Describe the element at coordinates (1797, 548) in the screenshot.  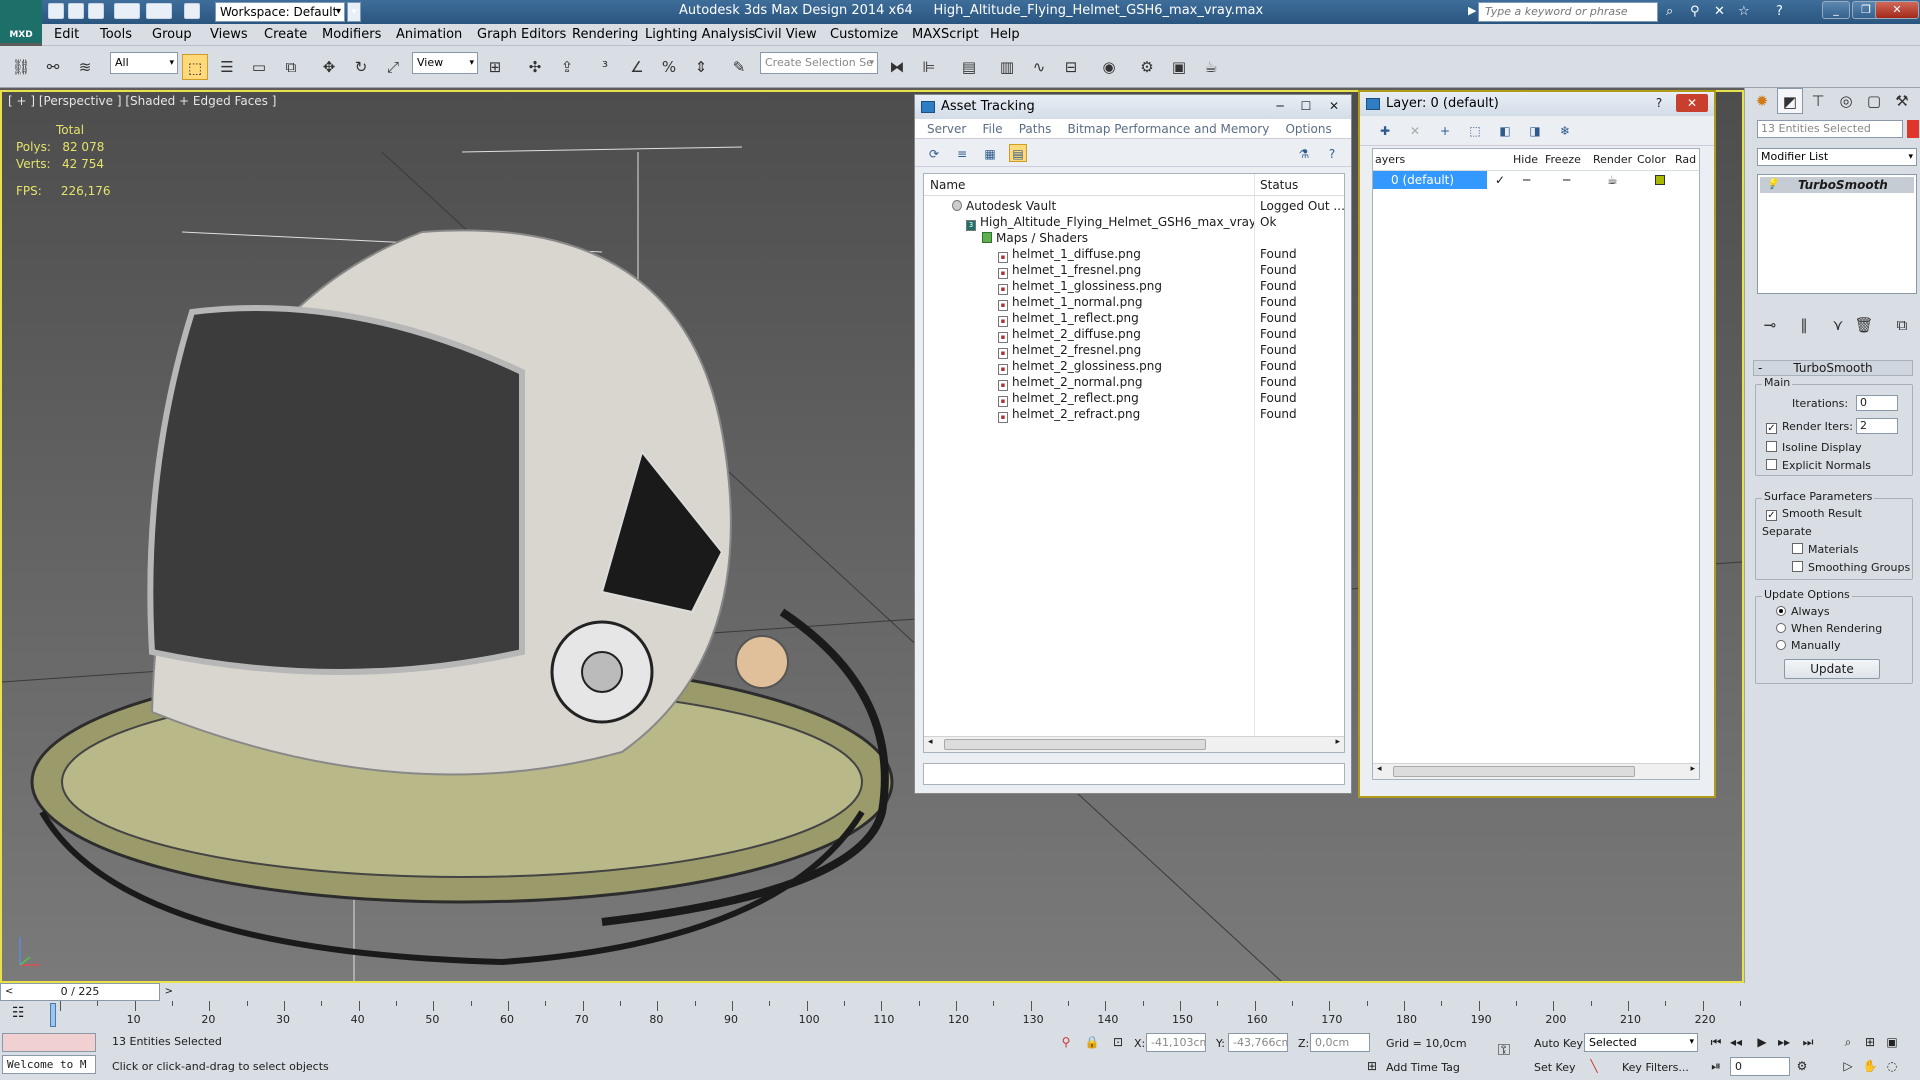
I see `materials-checkbox` at that location.